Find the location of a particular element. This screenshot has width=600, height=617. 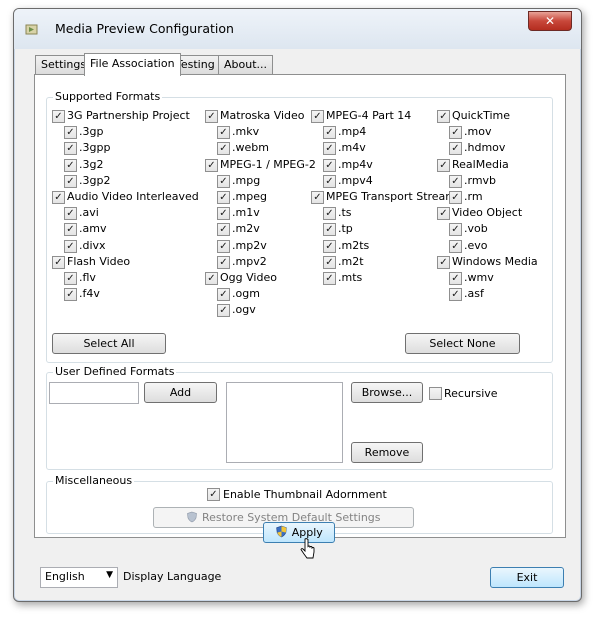

format-ext-checkbox-mp4: ✓ is located at coordinates (329, 133).